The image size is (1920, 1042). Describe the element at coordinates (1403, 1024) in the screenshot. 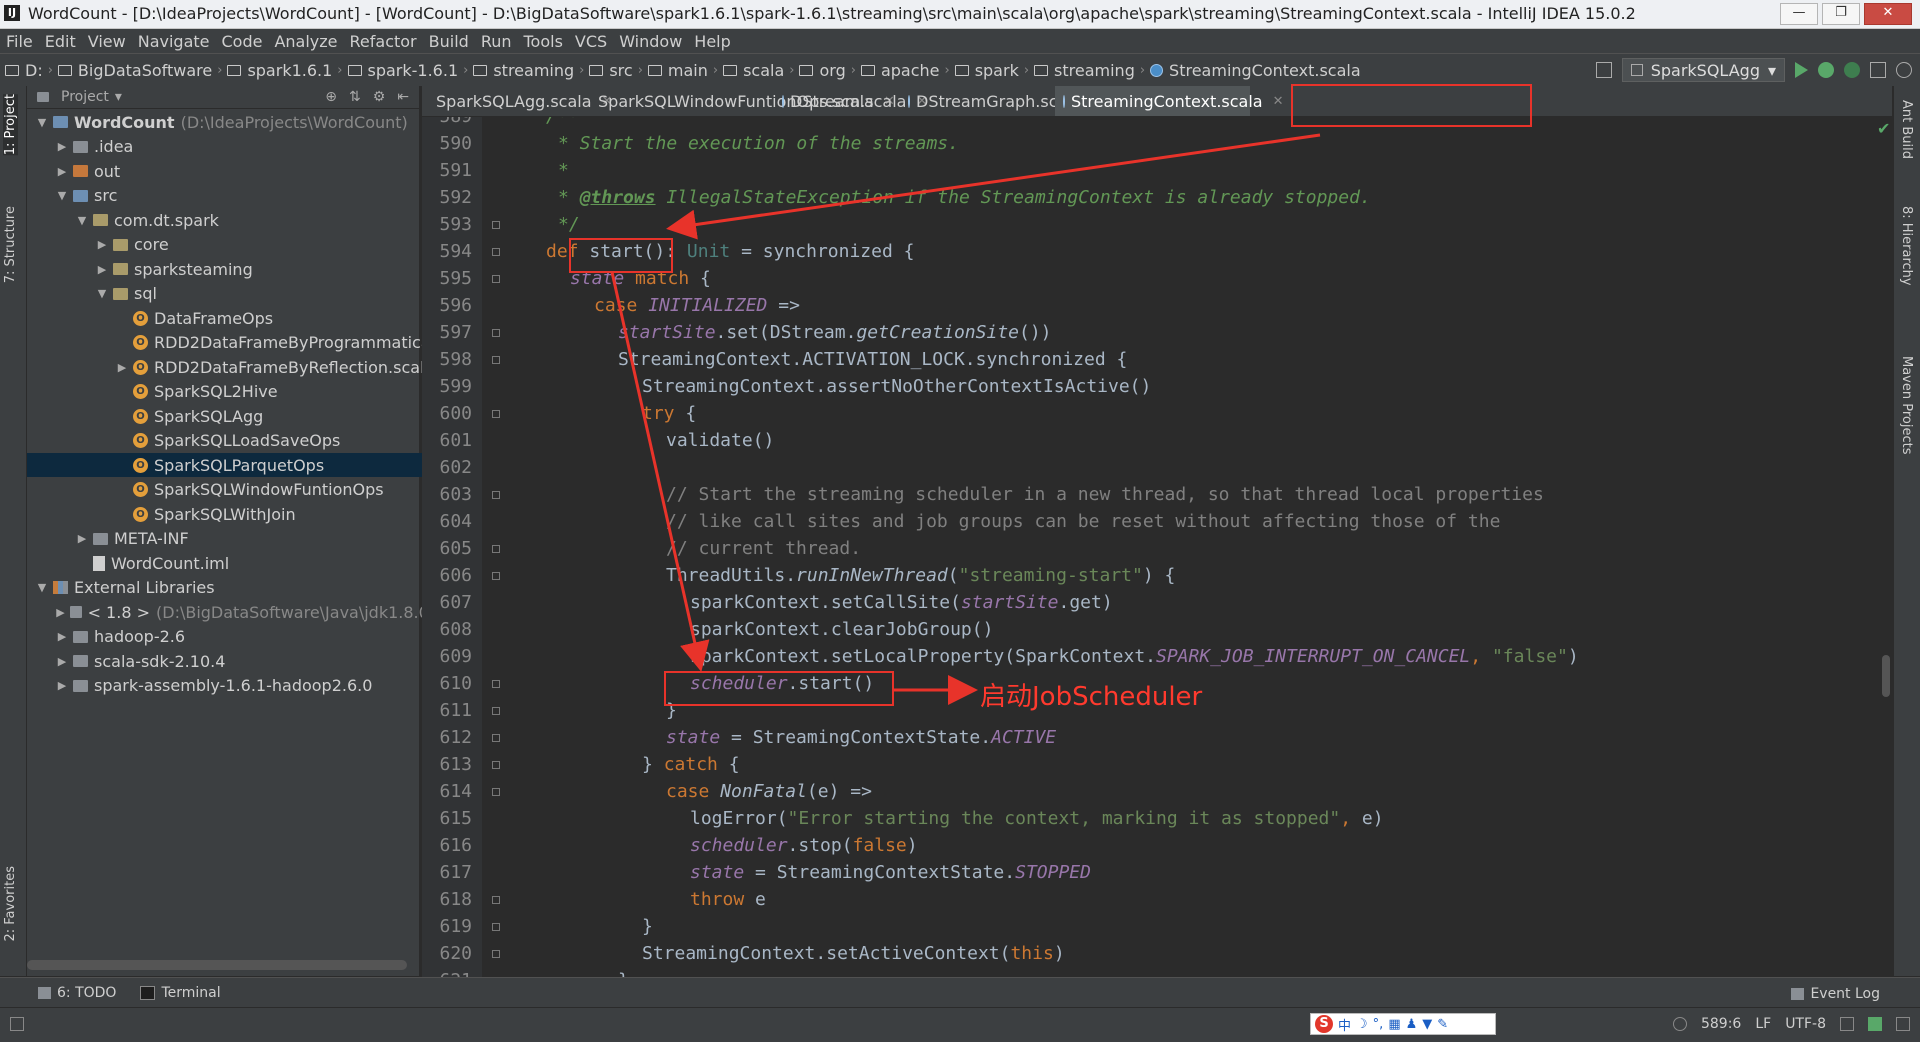

I see `ime-toolbar: S 中 ☽ °, ▦ ♟ ▼ ✎` at that location.